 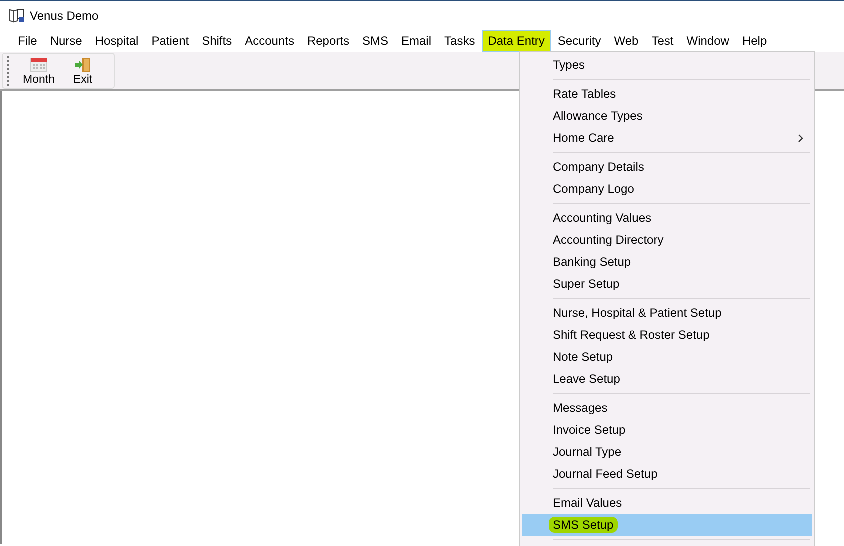 I want to click on menu-item: Email, so click(x=417, y=41).